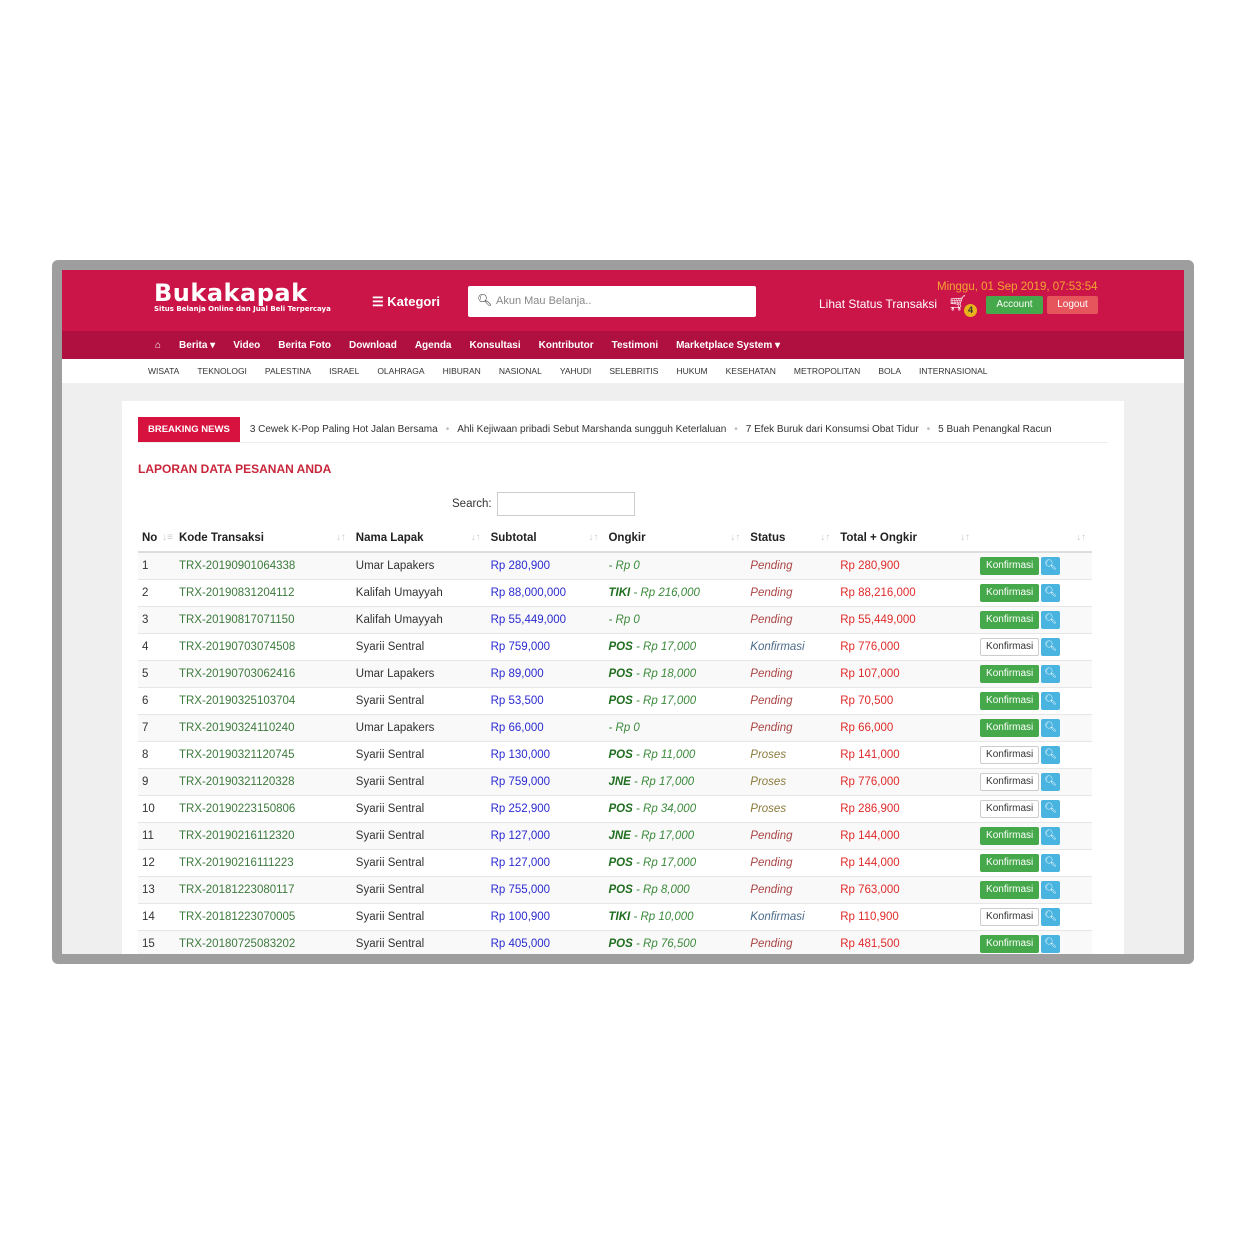 This screenshot has height=1250, width=1250. Describe the element at coordinates (158, 345) in the screenshot. I see `home-icon: ⌂` at that location.